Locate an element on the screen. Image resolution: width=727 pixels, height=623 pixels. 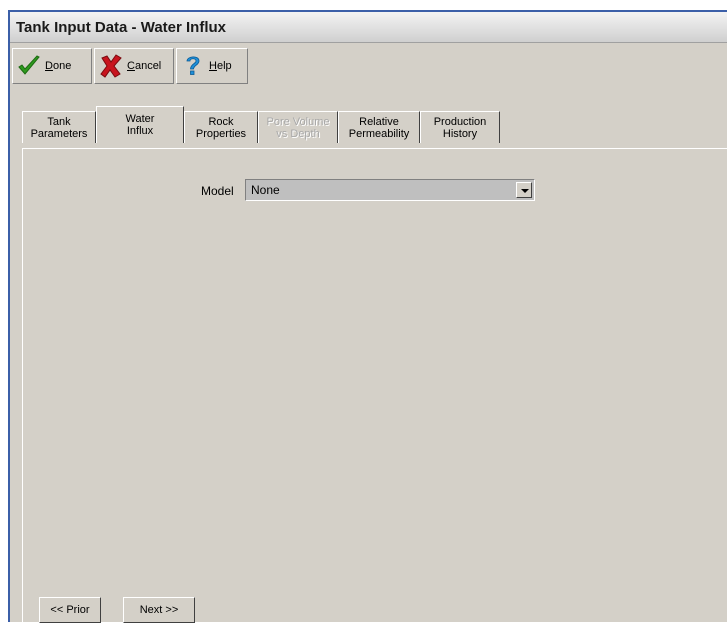
question-mark-icon is located at coordinates (193, 66).